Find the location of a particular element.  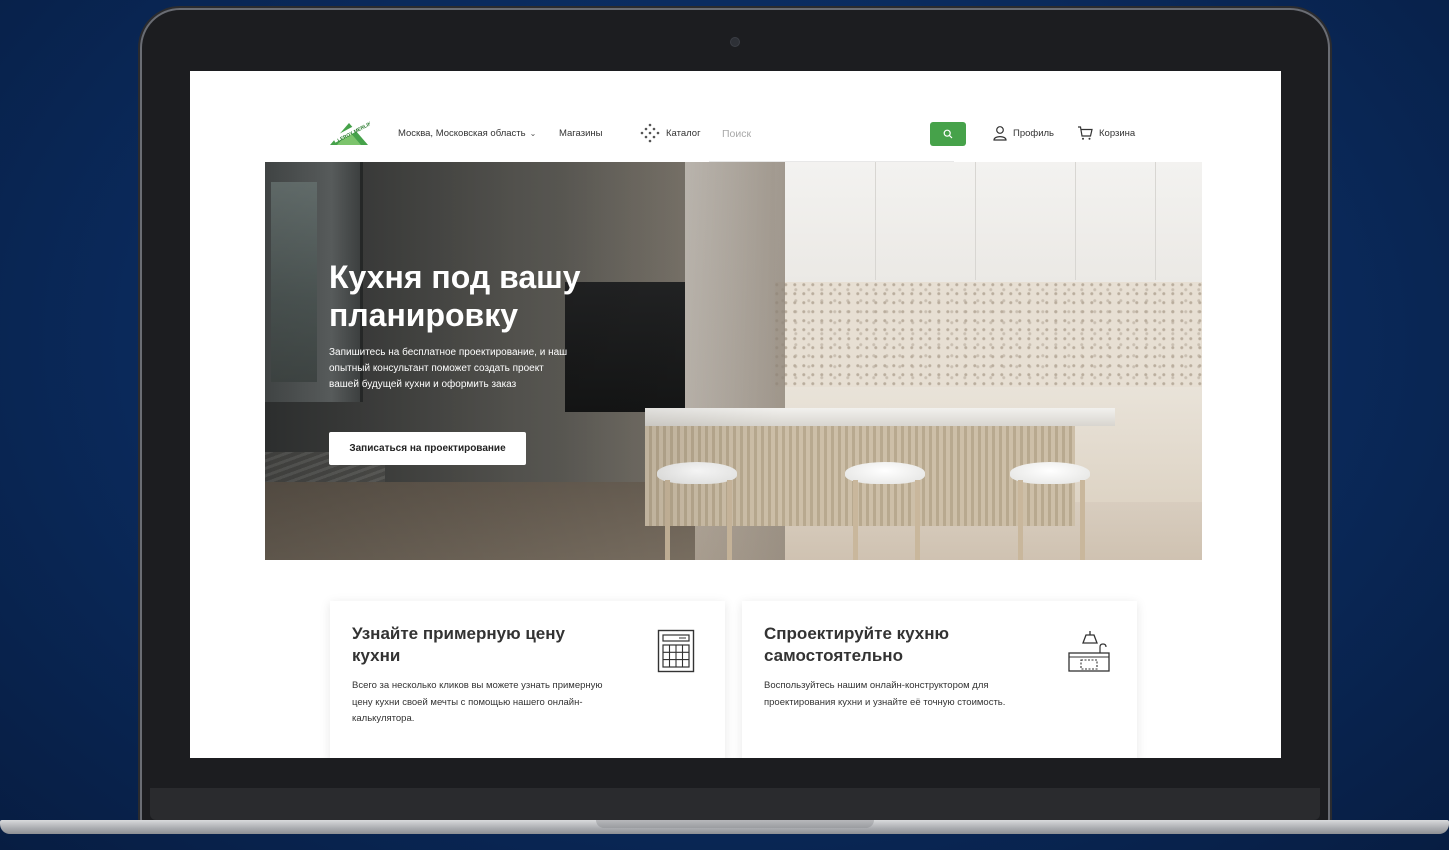

city-selector: Москва, Московская область ⌄ is located at coordinates (467, 133).